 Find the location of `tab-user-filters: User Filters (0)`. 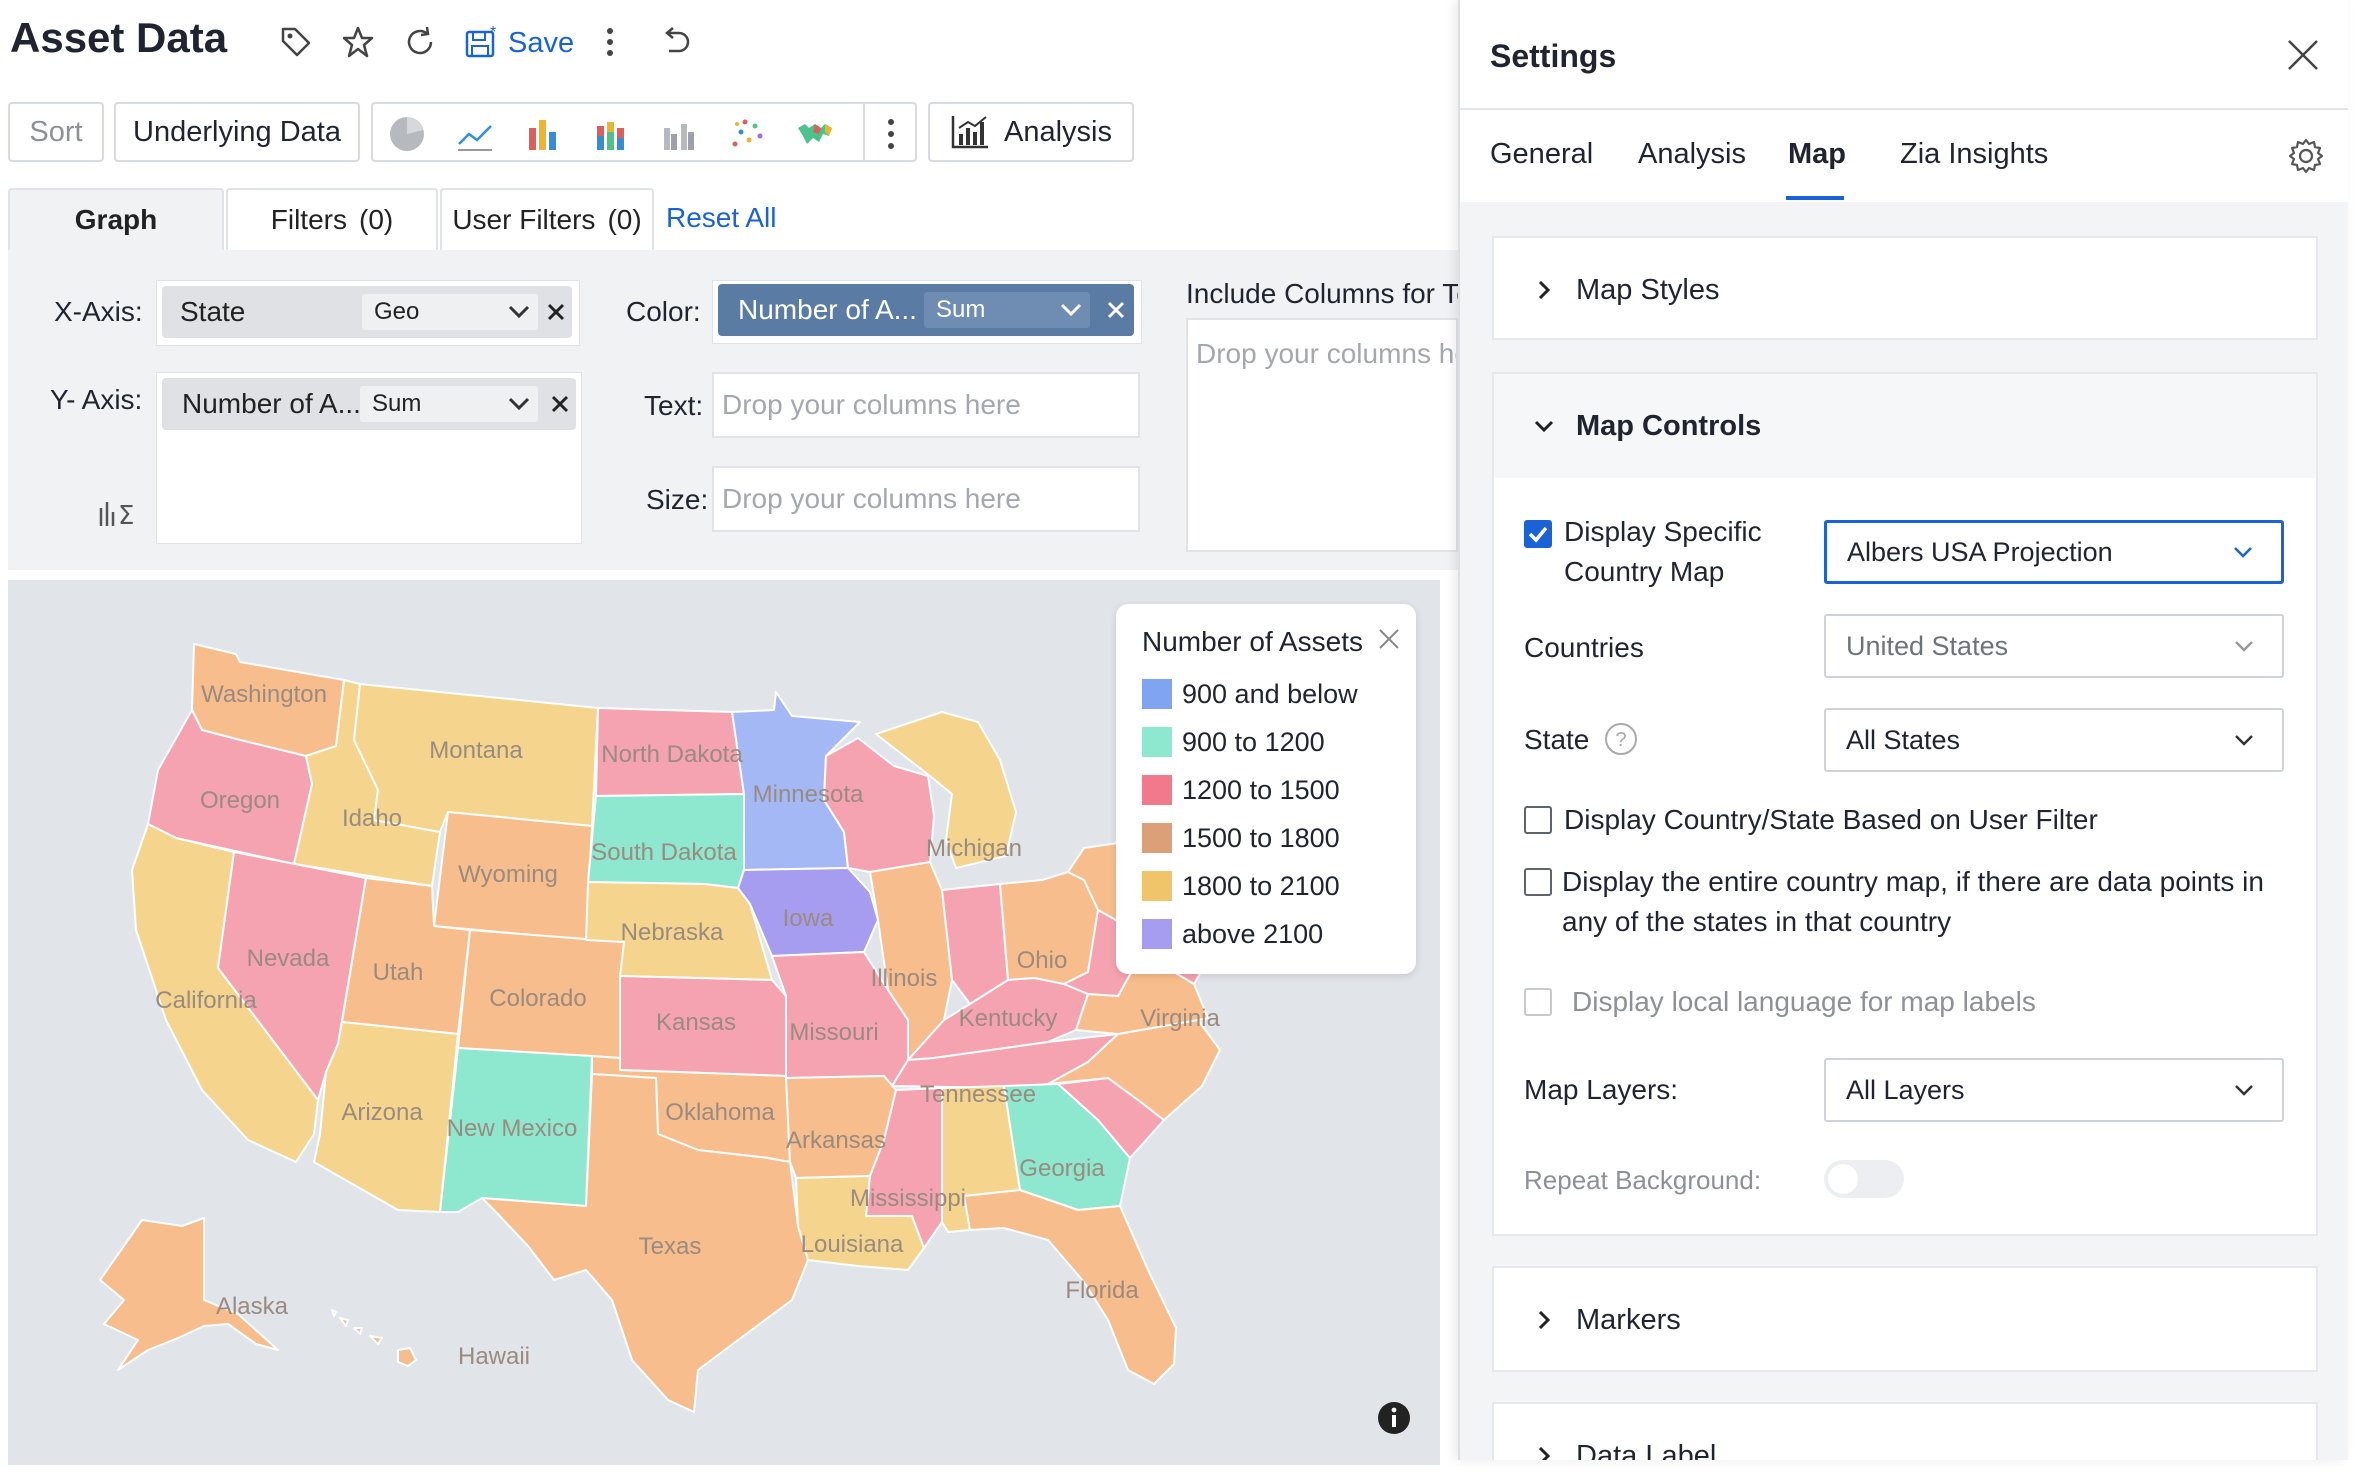

tab-user-filters: User Filters (0) is located at coordinates (547, 219).